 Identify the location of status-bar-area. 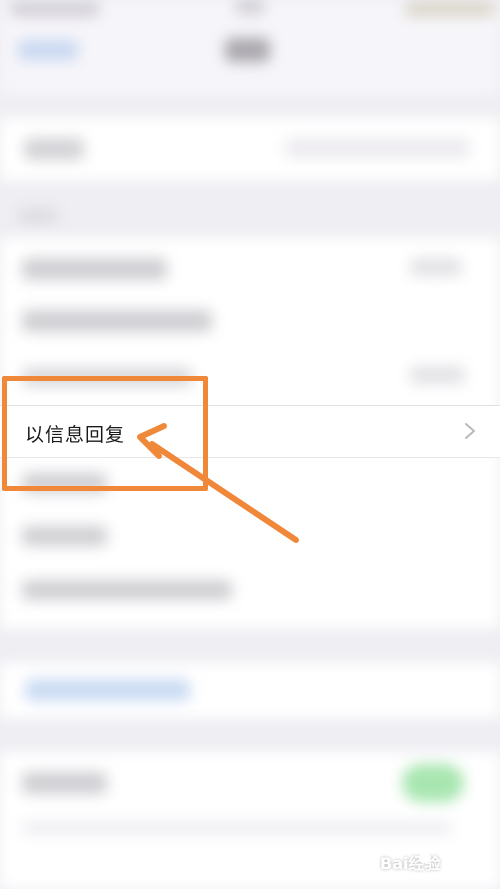
(250, 47).